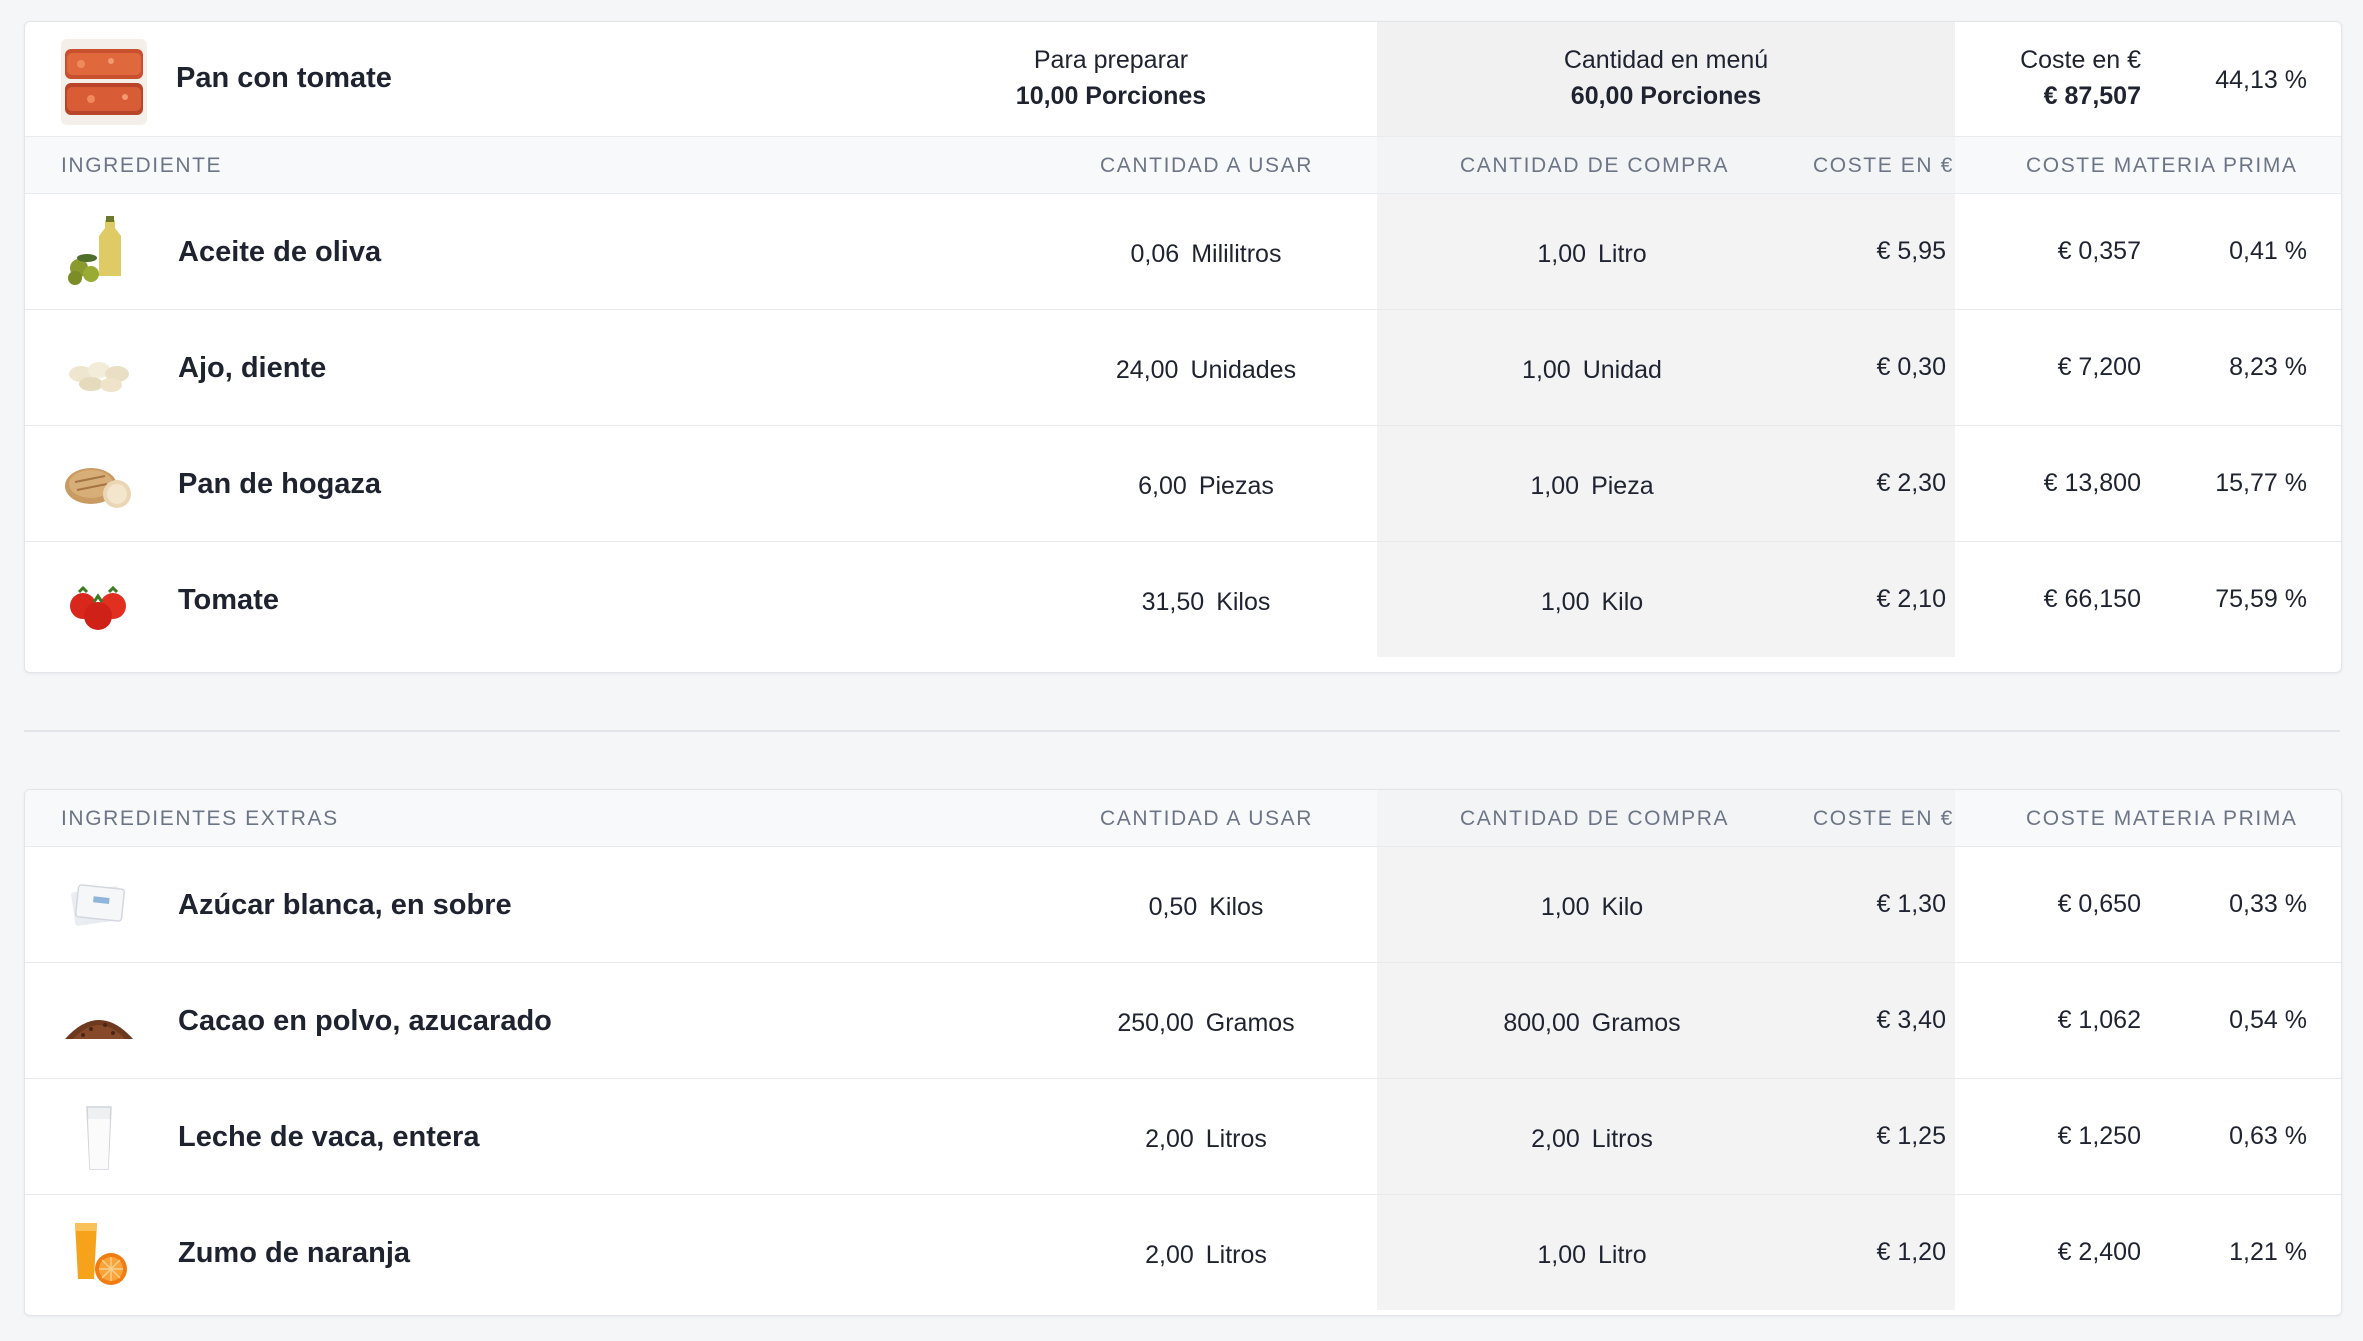  What do you see at coordinates (1173, 907) in the screenshot?
I see `use-qty: 0,50` at bounding box center [1173, 907].